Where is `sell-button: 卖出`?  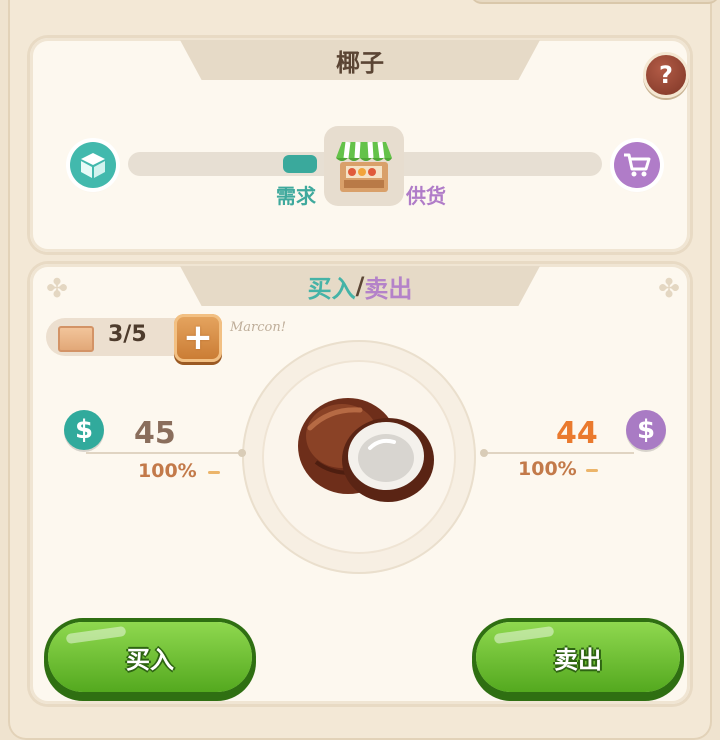
sell-button: 卖出 is located at coordinates (578, 657).